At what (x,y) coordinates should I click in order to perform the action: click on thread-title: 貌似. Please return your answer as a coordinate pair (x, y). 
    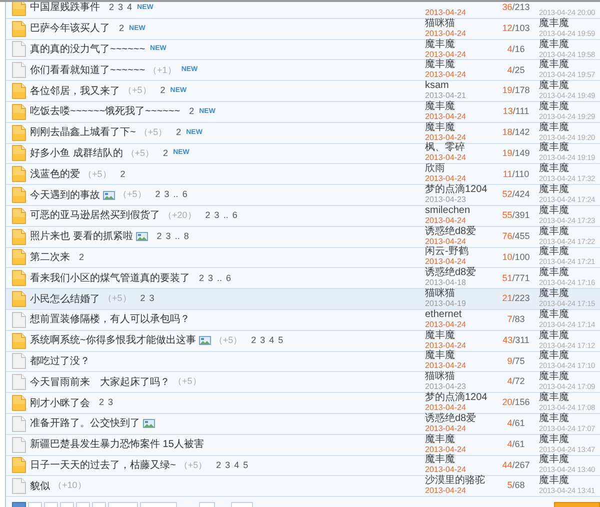
    Looking at the image, I should click on (40, 486).